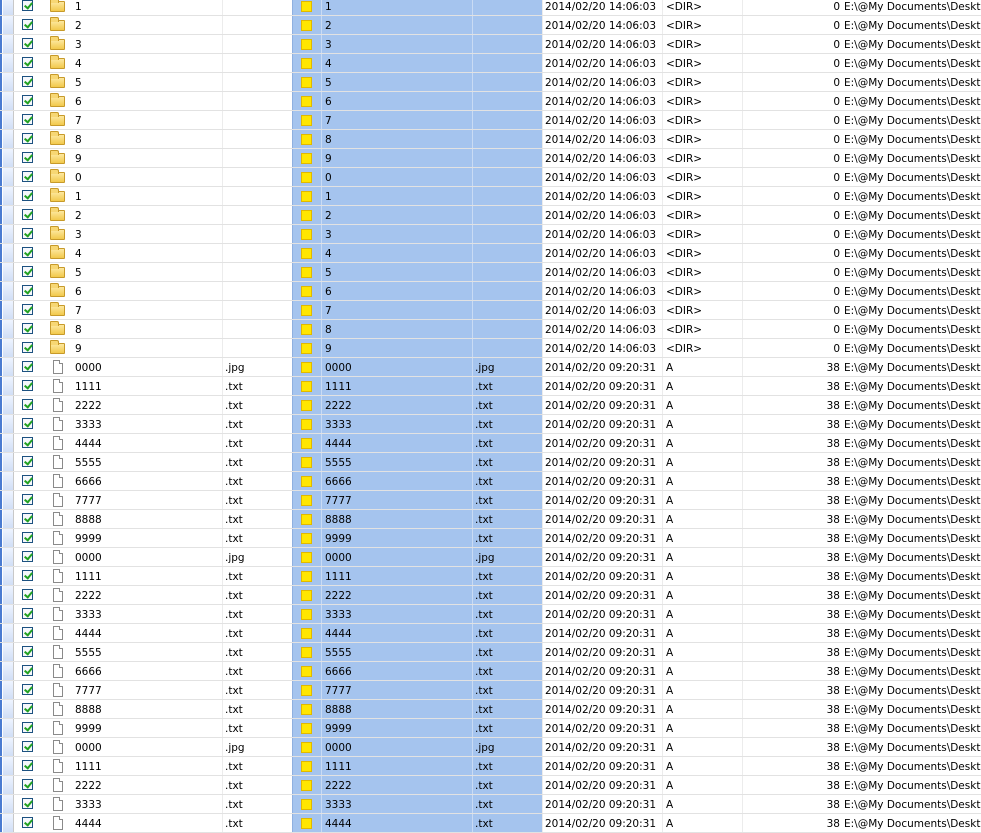 The width and height of the screenshot is (981, 833). What do you see at coordinates (396, 462) in the screenshot?
I see `new-name: 5555` at bounding box center [396, 462].